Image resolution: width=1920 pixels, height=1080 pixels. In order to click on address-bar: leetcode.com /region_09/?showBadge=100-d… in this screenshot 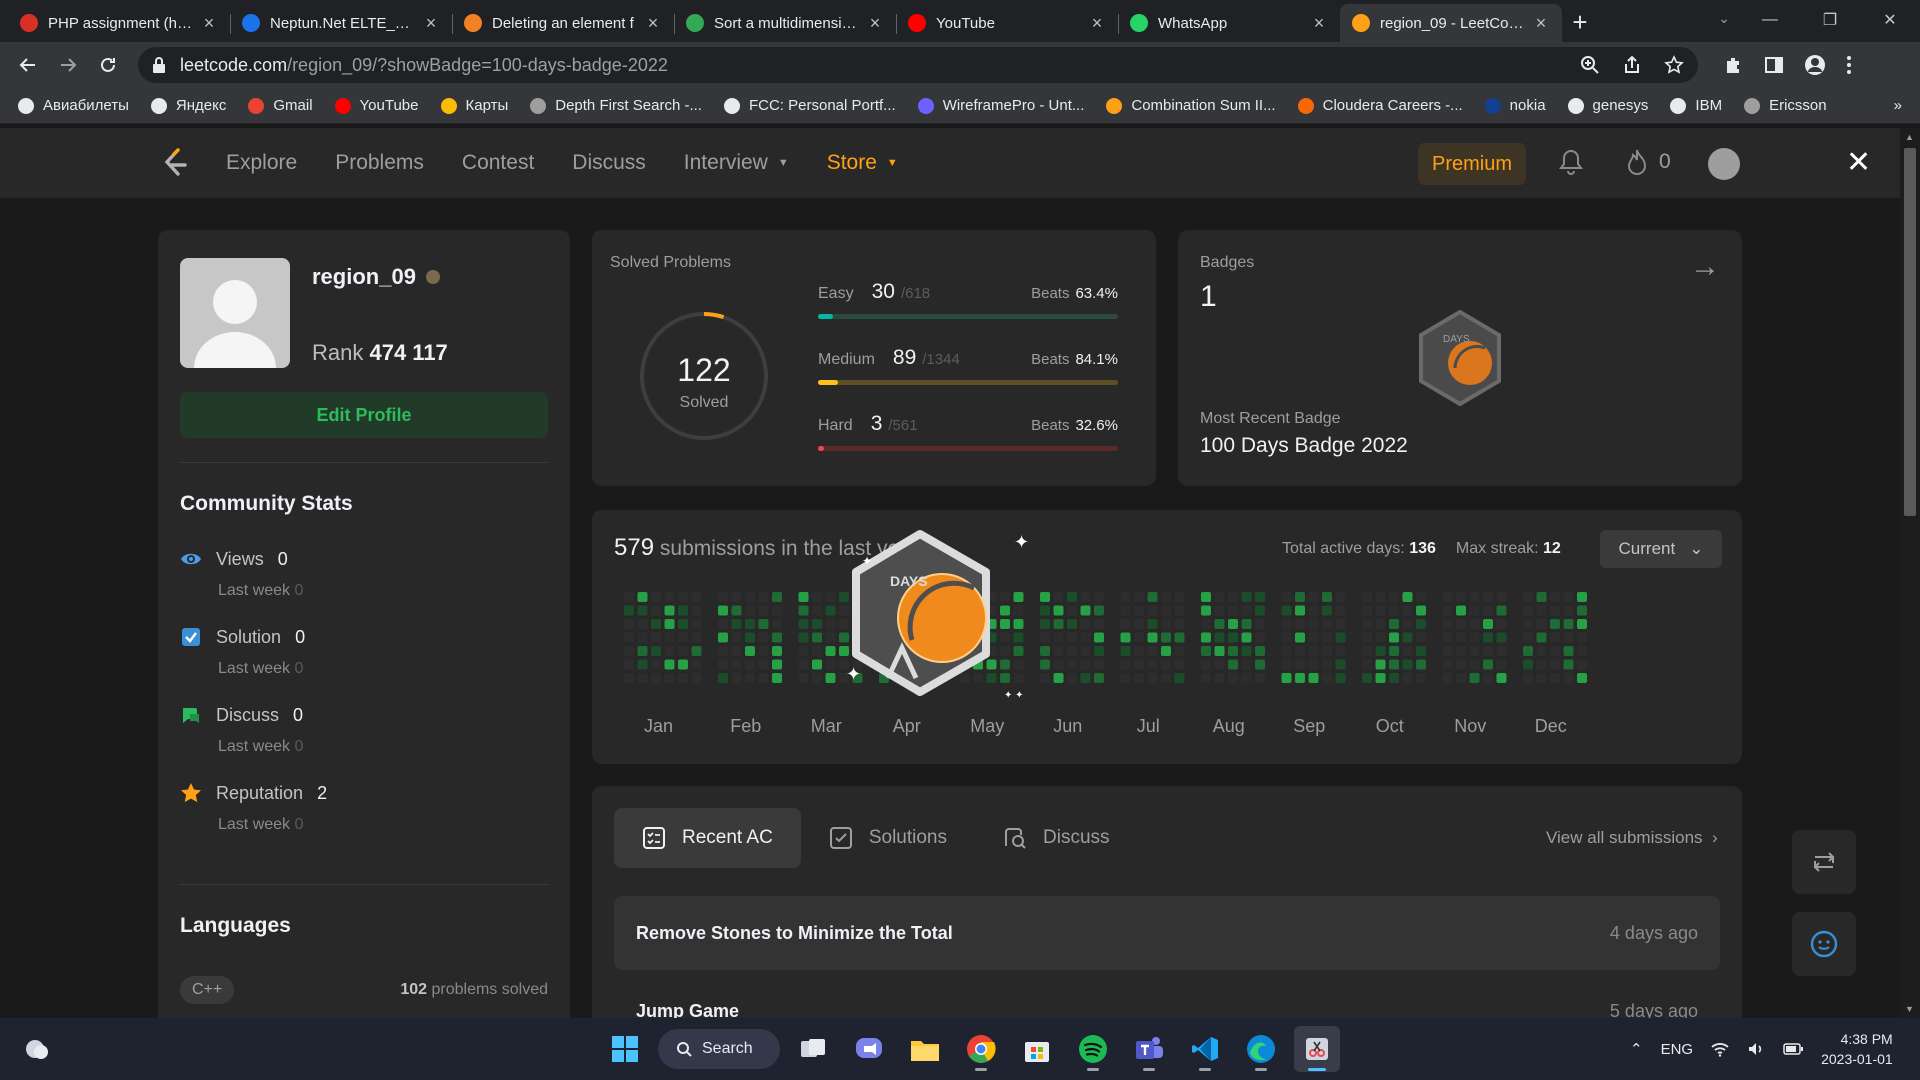, I will do `click(918, 65)`.